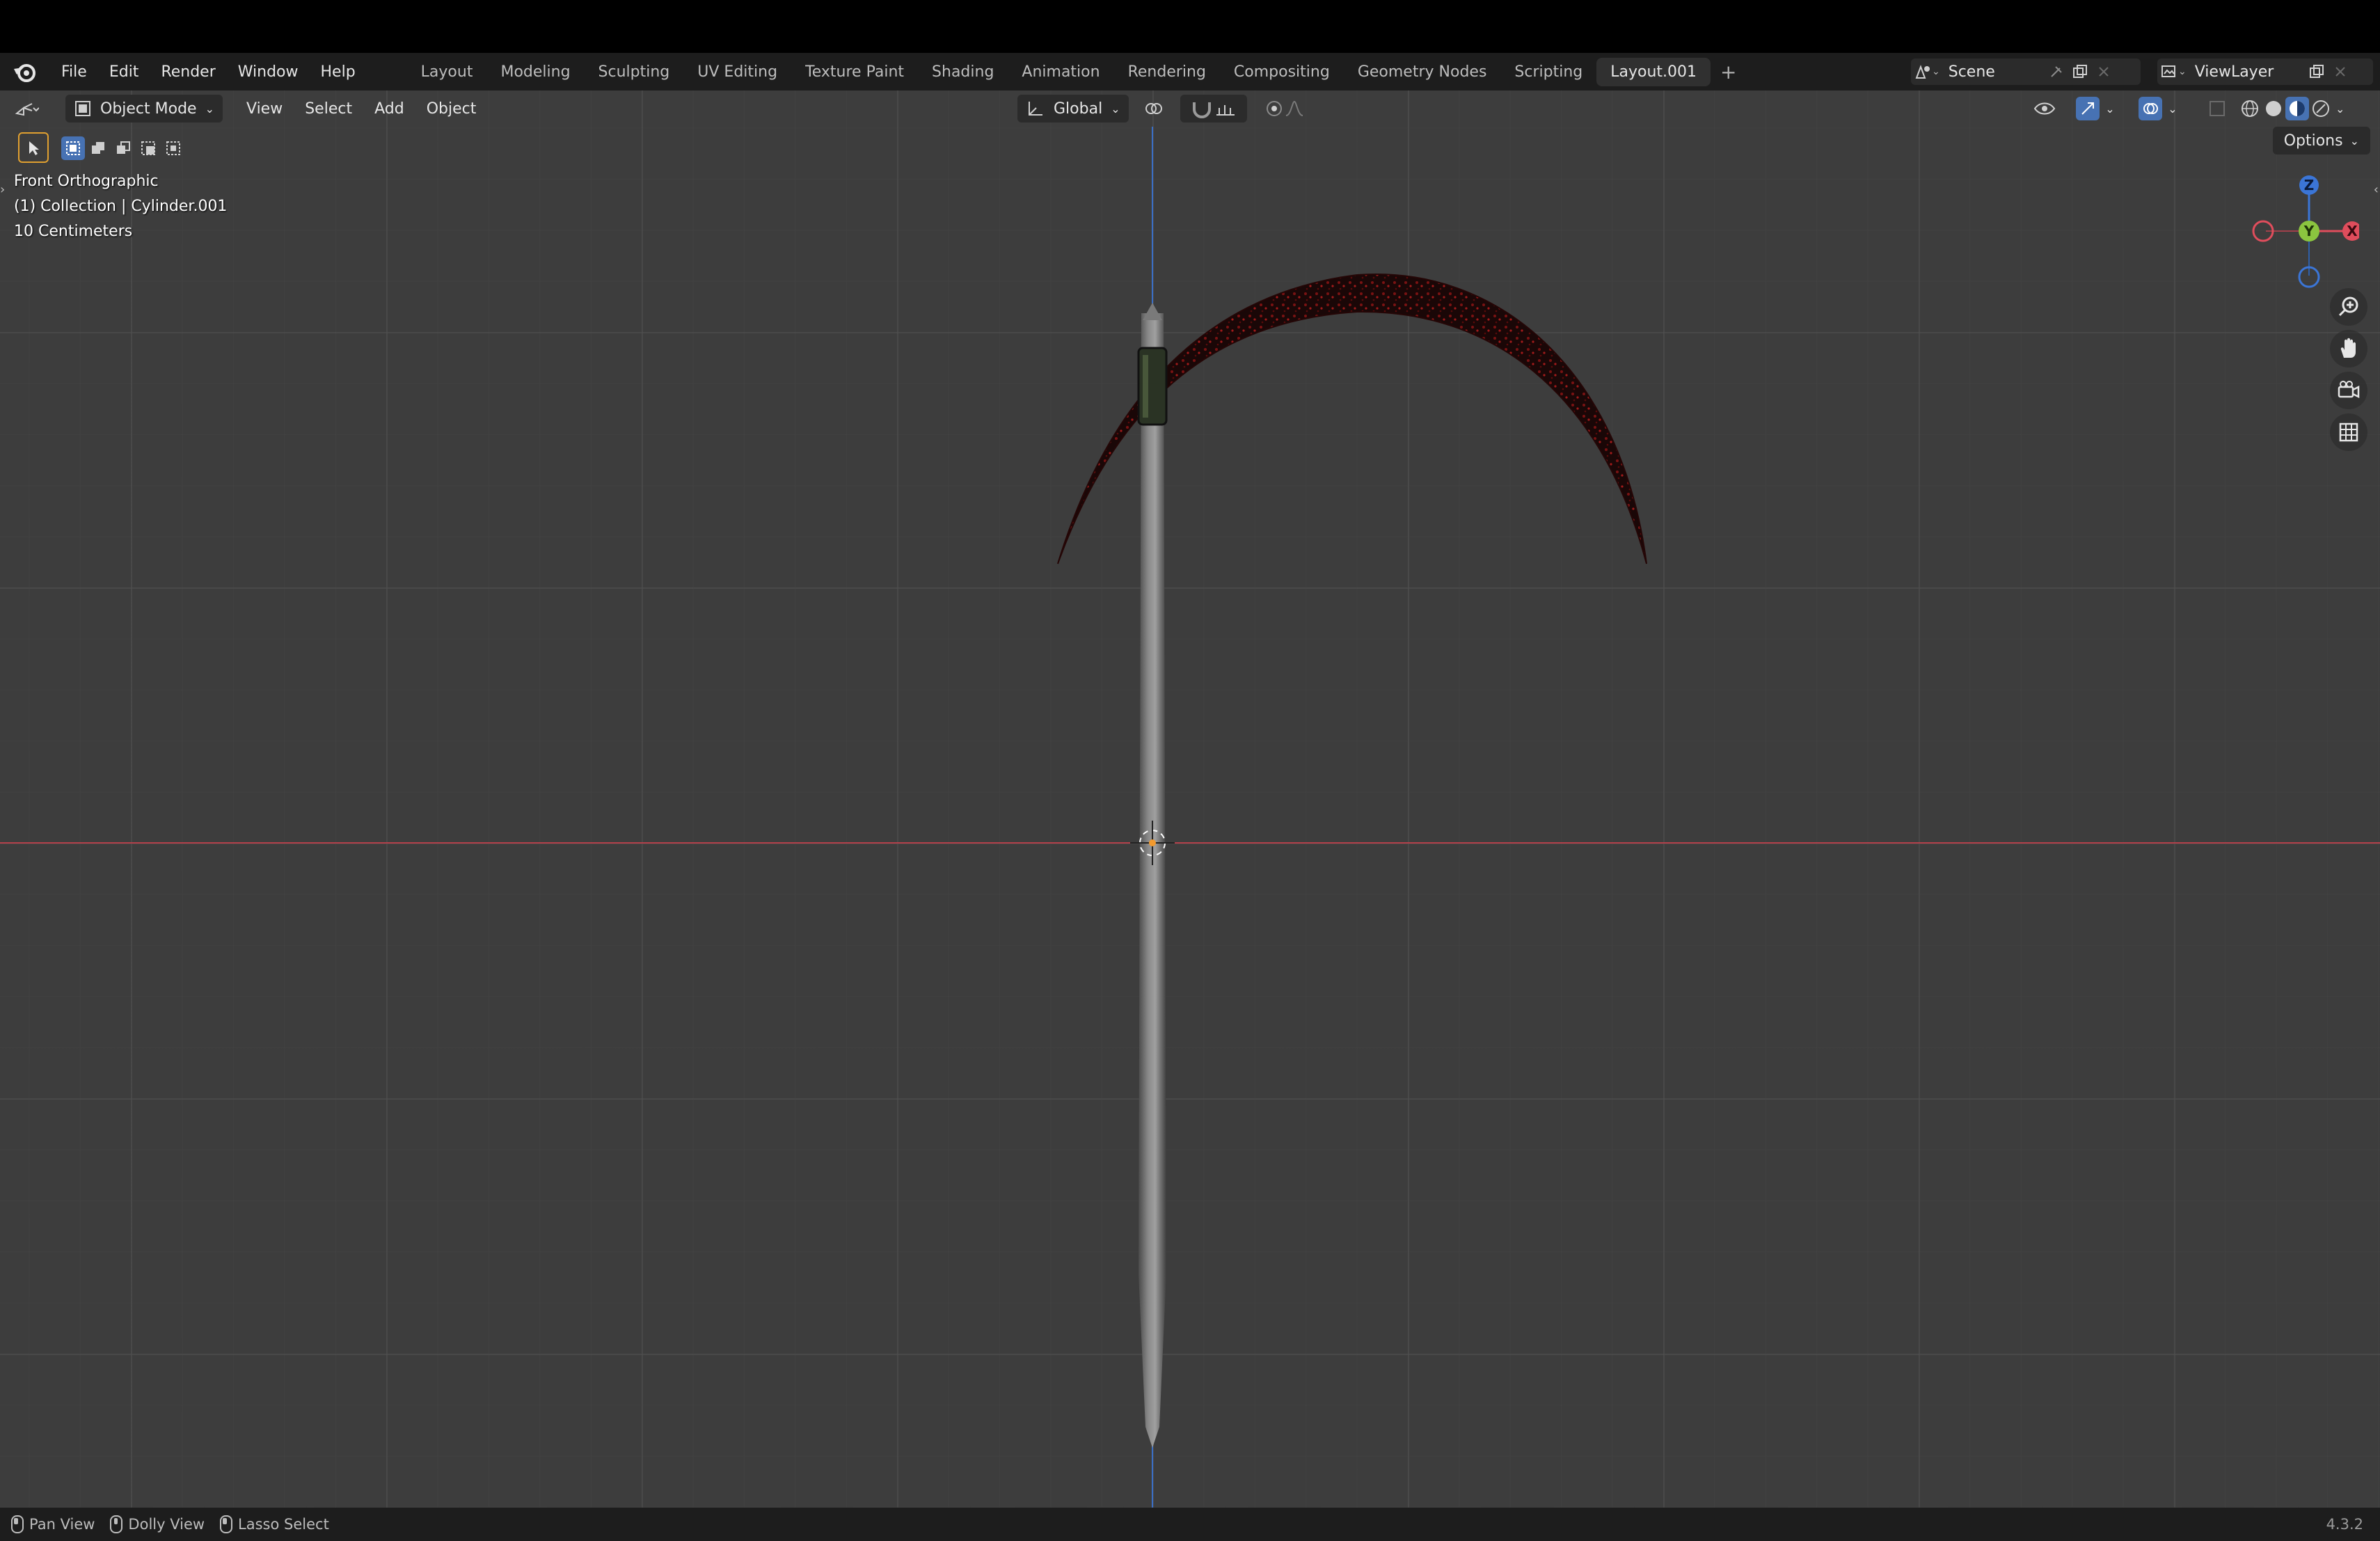  I want to click on gizmo-toggle-button: ⌄, so click(2095, 109).